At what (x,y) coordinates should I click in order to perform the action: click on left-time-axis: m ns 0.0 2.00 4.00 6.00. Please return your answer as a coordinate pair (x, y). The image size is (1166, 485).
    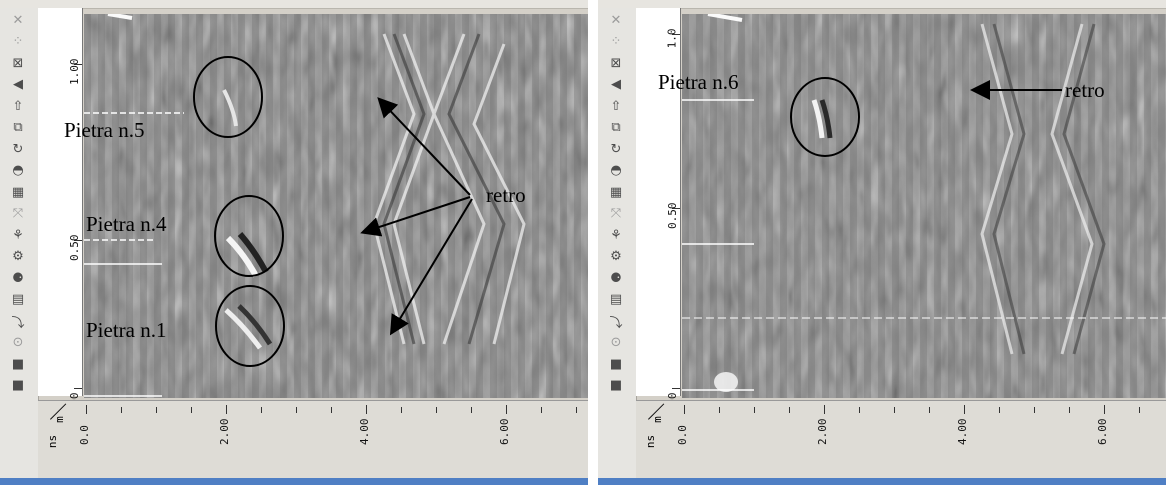
    Looking at the image, I should click on (313, 439).